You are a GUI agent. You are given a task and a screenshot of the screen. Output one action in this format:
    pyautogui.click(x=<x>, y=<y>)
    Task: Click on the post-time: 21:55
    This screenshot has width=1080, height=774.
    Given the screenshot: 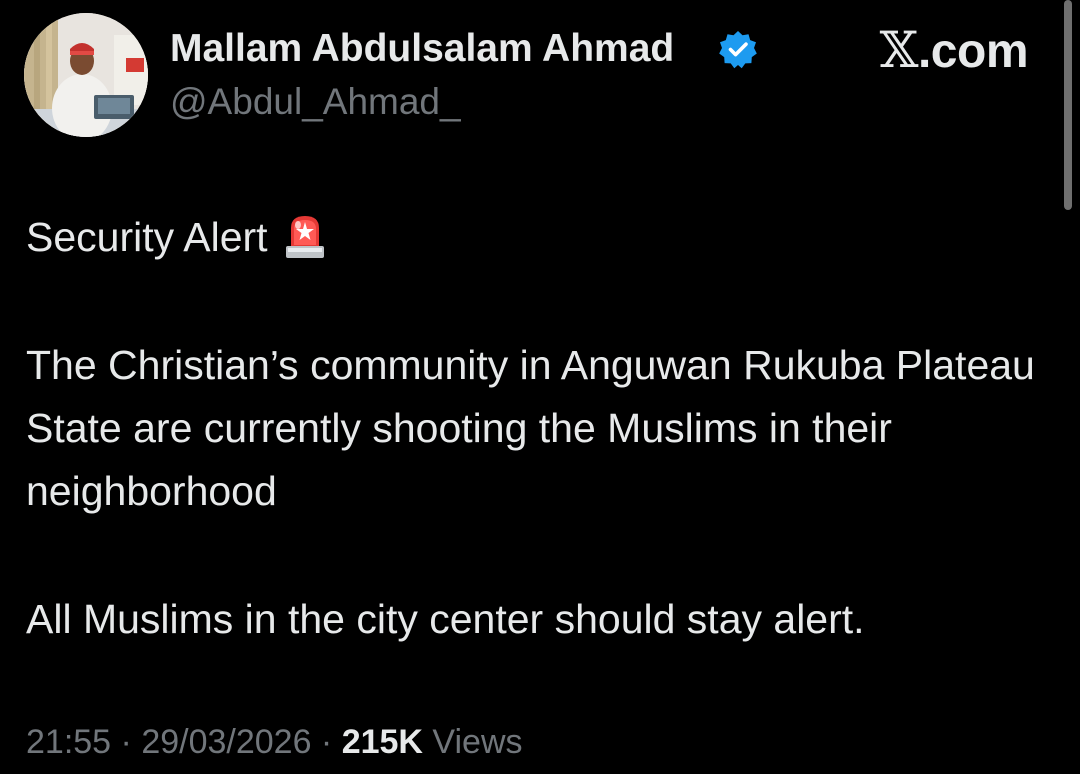 What is the action you would take?
    pyautogui.click(x=68, y=742)
    